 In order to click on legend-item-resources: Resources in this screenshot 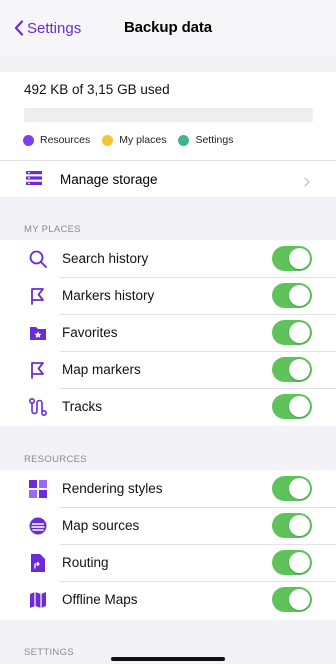, I will do `click(56, 140)`.